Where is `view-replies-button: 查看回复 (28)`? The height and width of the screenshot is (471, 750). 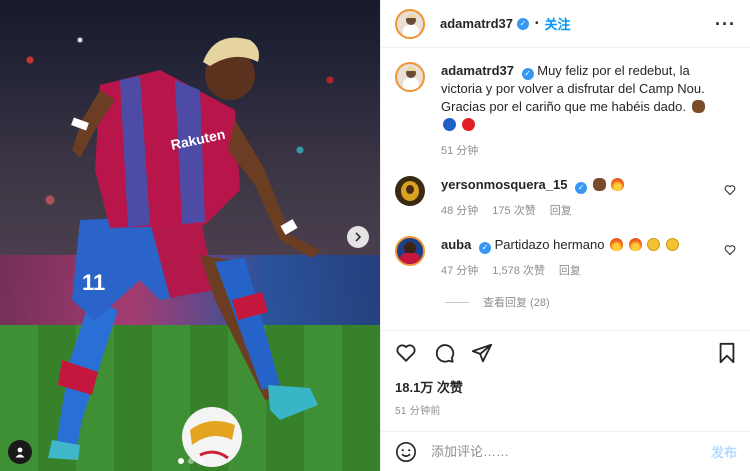
view-replies-button: 查看回复 (28) is located at coordinates (590, 302).